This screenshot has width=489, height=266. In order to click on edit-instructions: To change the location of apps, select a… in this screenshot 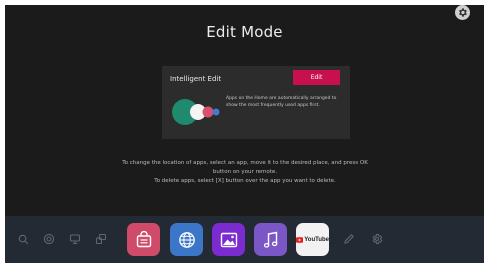, I will do `click(245, 172)`.